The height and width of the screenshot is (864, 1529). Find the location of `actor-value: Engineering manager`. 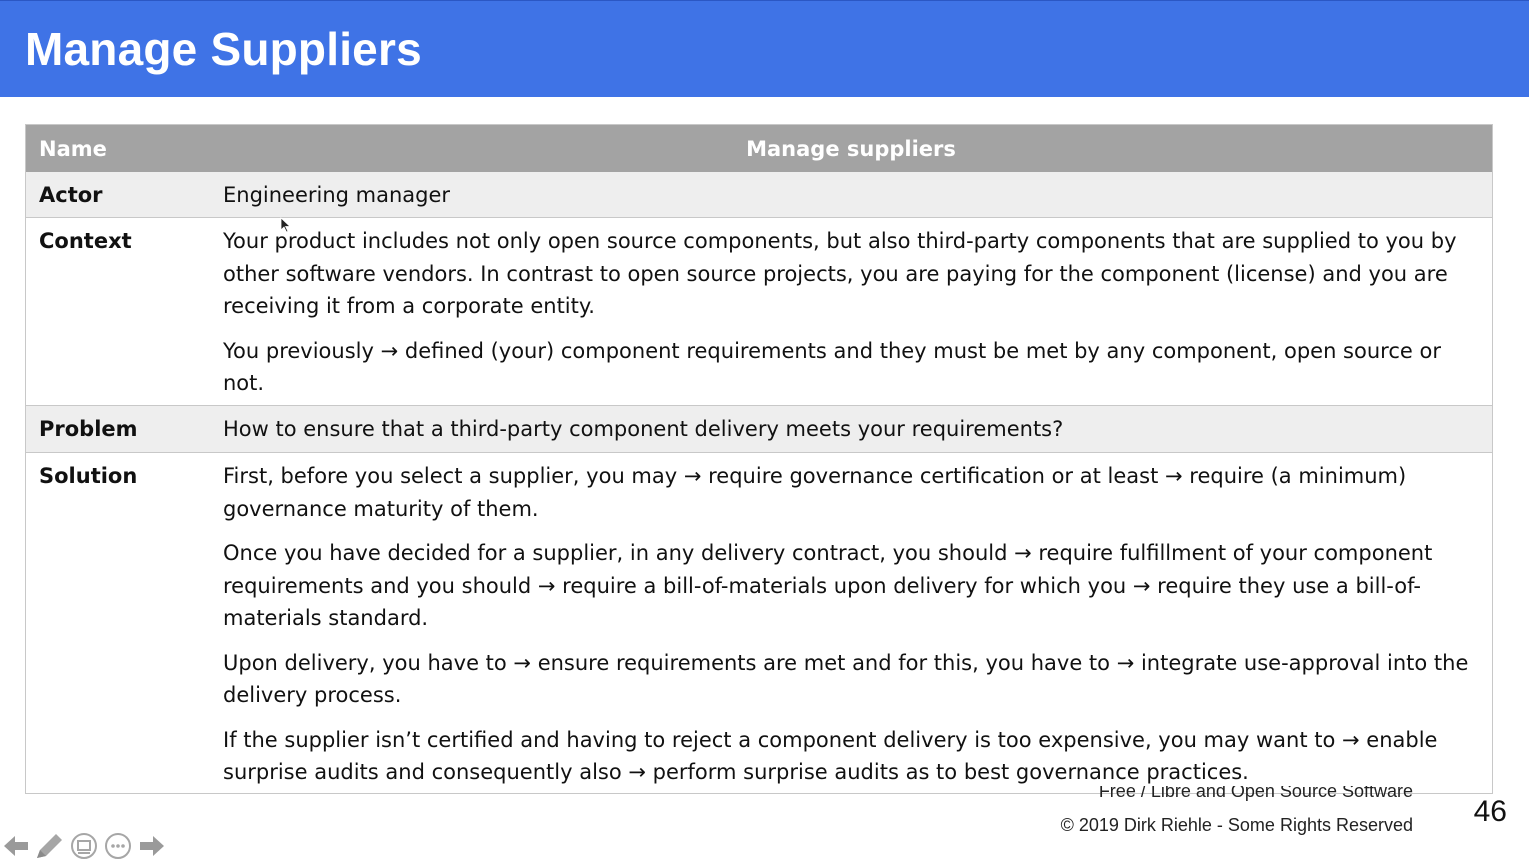

actor-value: Engineering manager is located at coordinates (337, 195).